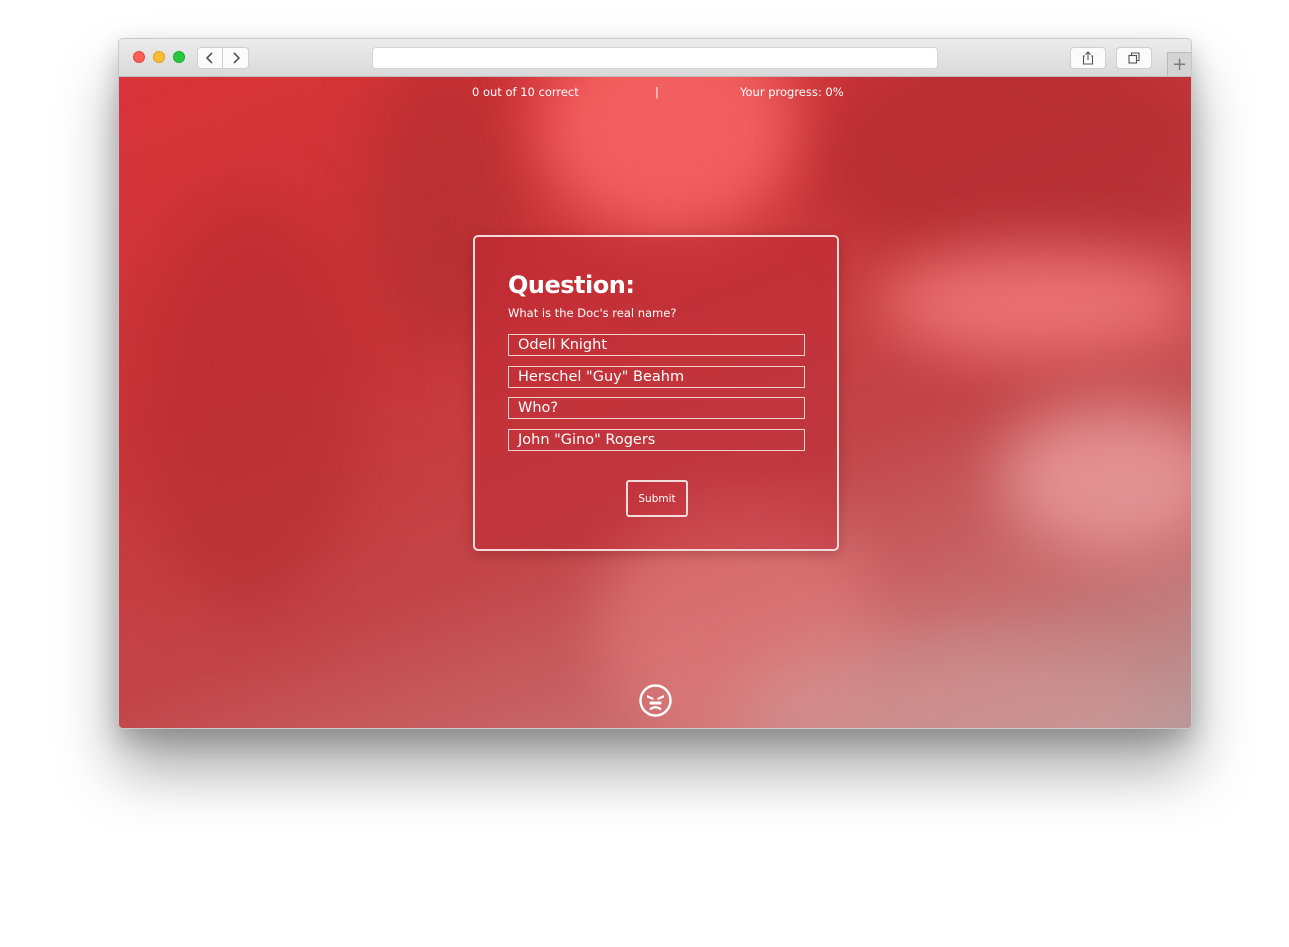  What do you see at coordinates (571, 285) in the screenshot?
I see `question-heading: Question:` at bounding box center [571, 285].